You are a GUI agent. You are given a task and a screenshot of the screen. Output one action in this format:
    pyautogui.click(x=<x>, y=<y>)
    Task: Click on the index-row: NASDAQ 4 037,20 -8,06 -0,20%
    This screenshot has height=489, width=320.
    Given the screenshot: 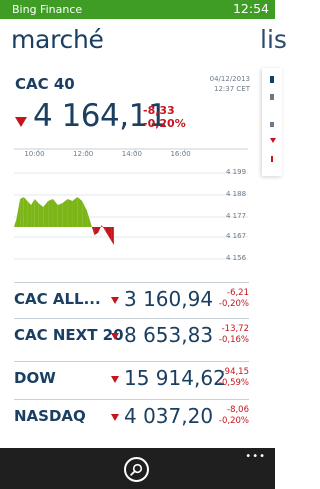 What is the action you would take?
    pyautogui.click(x=131, y=420)
    